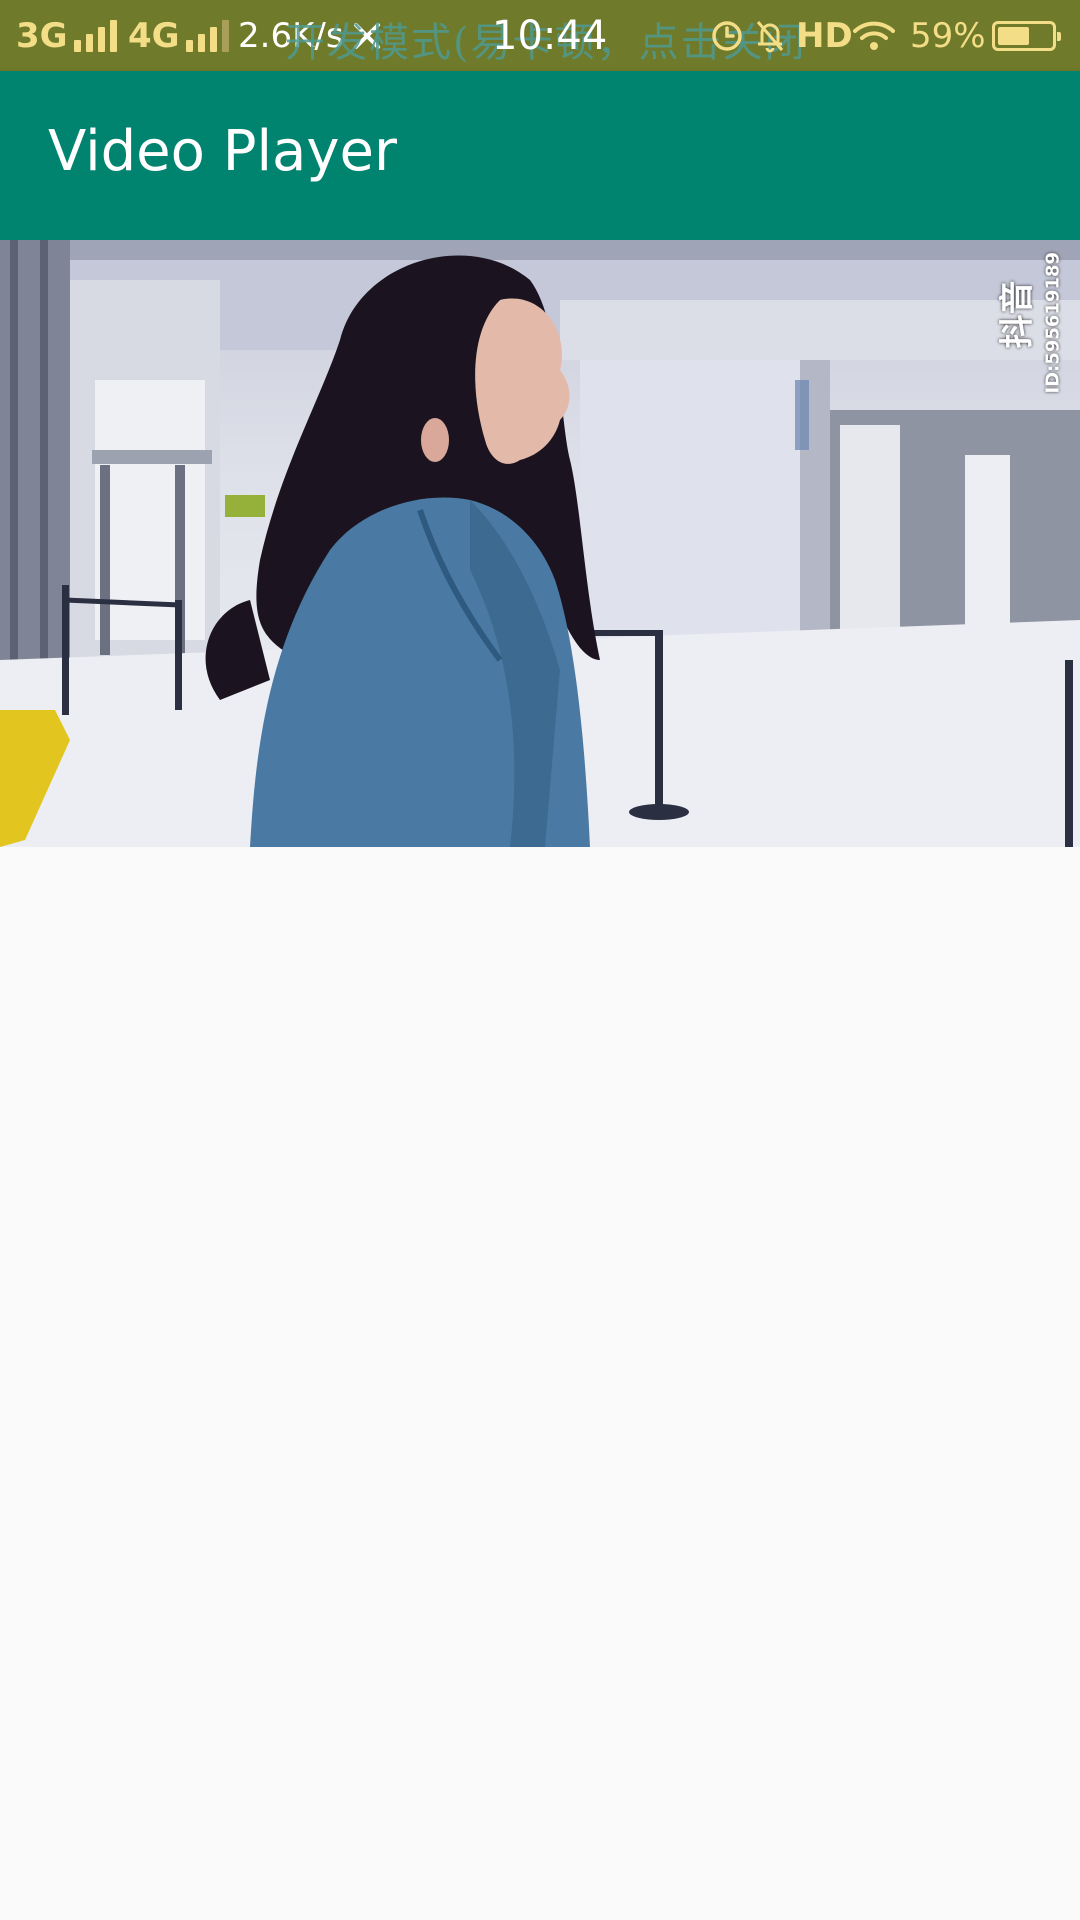 This screenshot has height=1920, width=1080. I want to click on clock: 10:44, so click(550, 35).